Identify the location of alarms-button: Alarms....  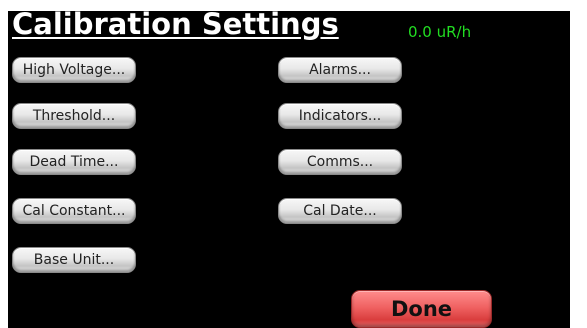
(340, 70).